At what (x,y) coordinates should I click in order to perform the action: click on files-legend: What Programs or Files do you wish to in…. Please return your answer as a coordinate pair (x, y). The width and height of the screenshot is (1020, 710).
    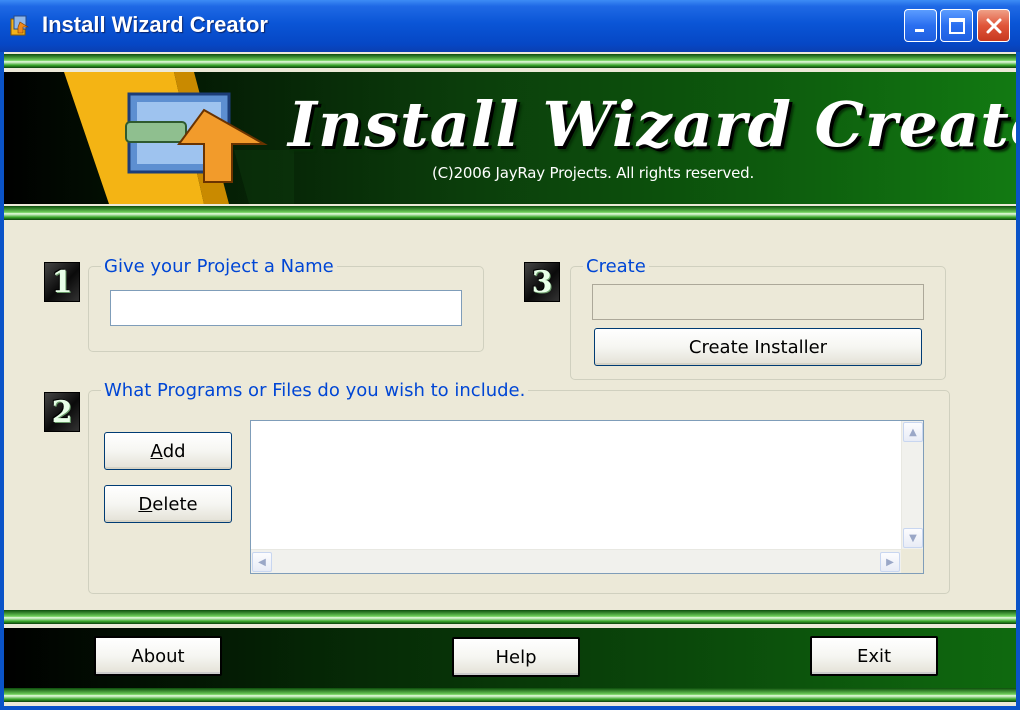
    Looking at the image, I should click on (315, 390).